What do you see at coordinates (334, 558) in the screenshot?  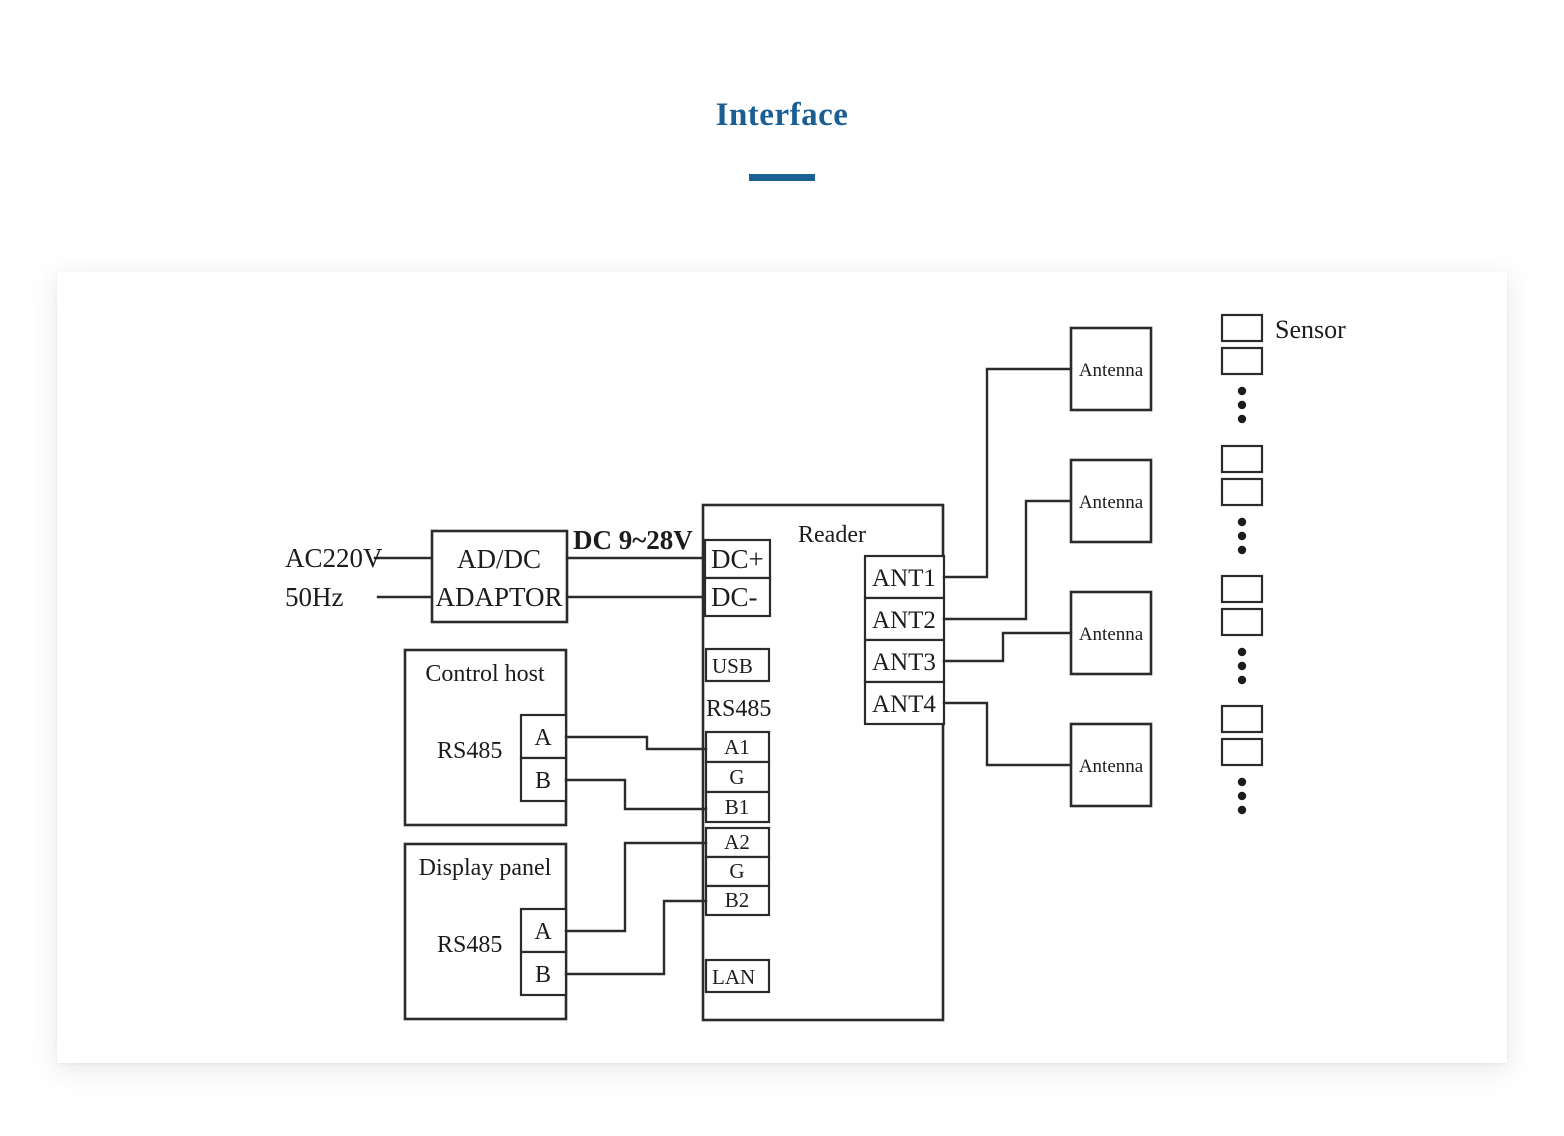 I see `label-ac220v: AC220V` at bounding box center [334, 558].